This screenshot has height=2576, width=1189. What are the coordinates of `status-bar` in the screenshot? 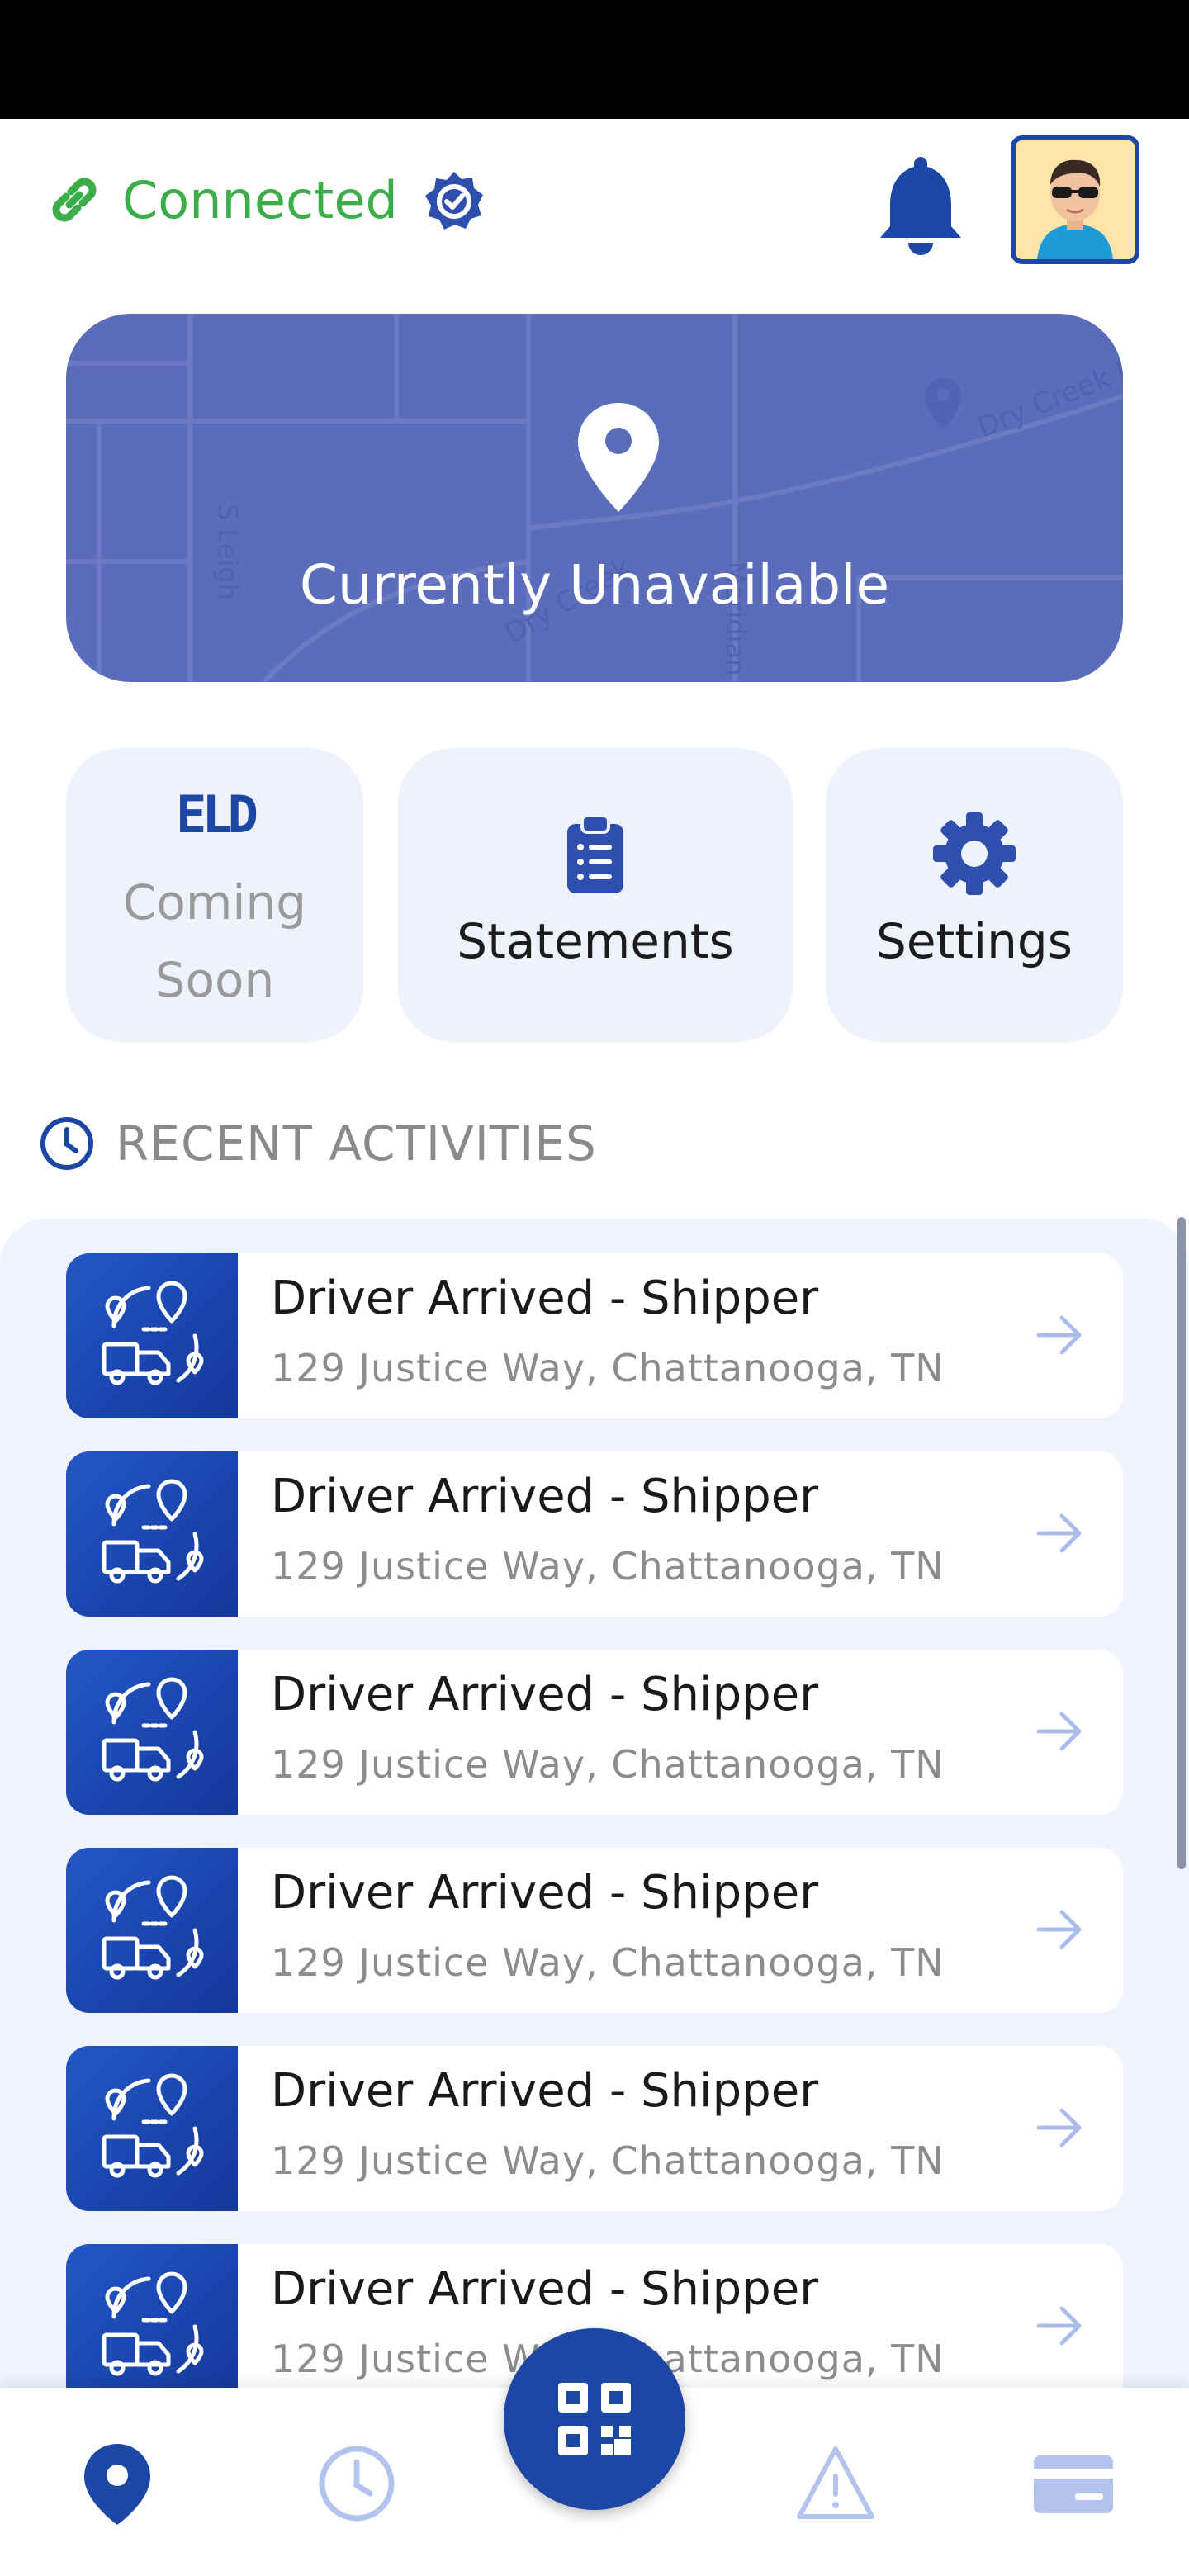 It's located at (594, 59).